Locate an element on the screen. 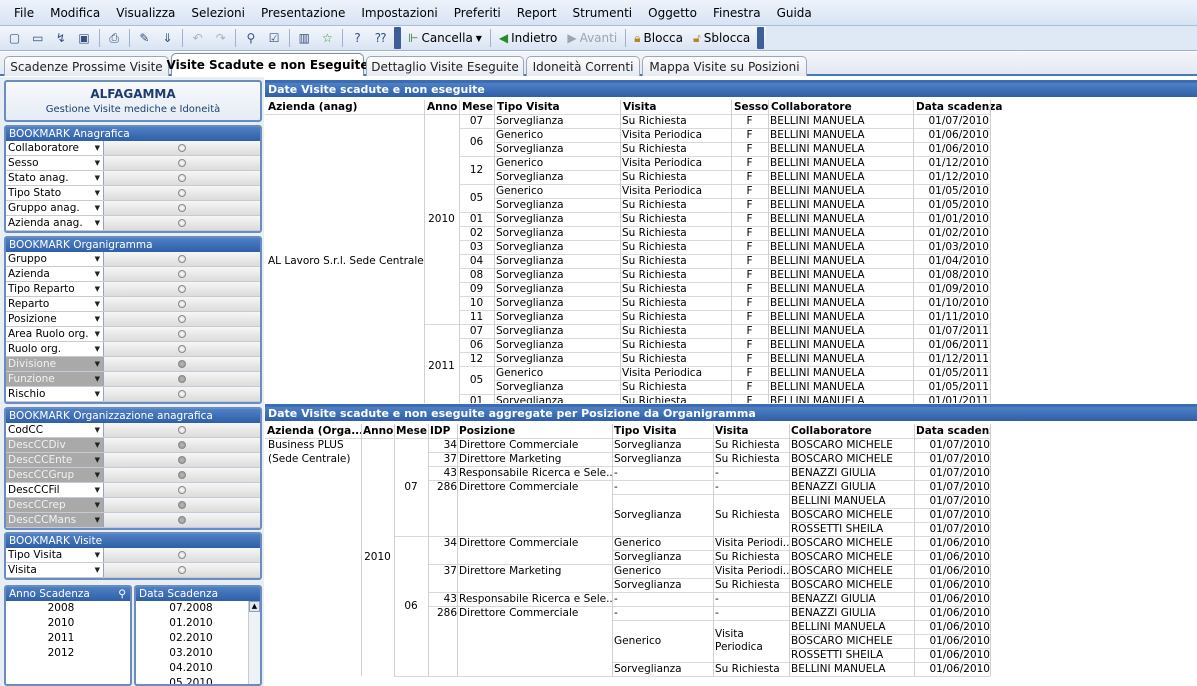 This screenshot has width=1197, height=686. bookmark-field: Tipo Reparto ▼ is located at coordinates (55, 289).